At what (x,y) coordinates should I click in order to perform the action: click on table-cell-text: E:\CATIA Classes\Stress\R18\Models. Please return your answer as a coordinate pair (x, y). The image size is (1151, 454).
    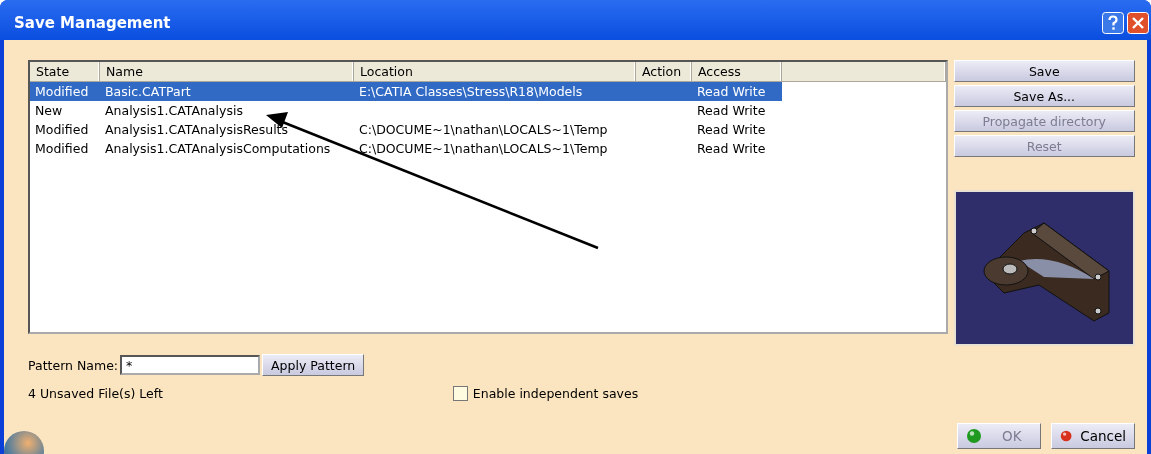
    Looking at the image, I should click on (471, 92).